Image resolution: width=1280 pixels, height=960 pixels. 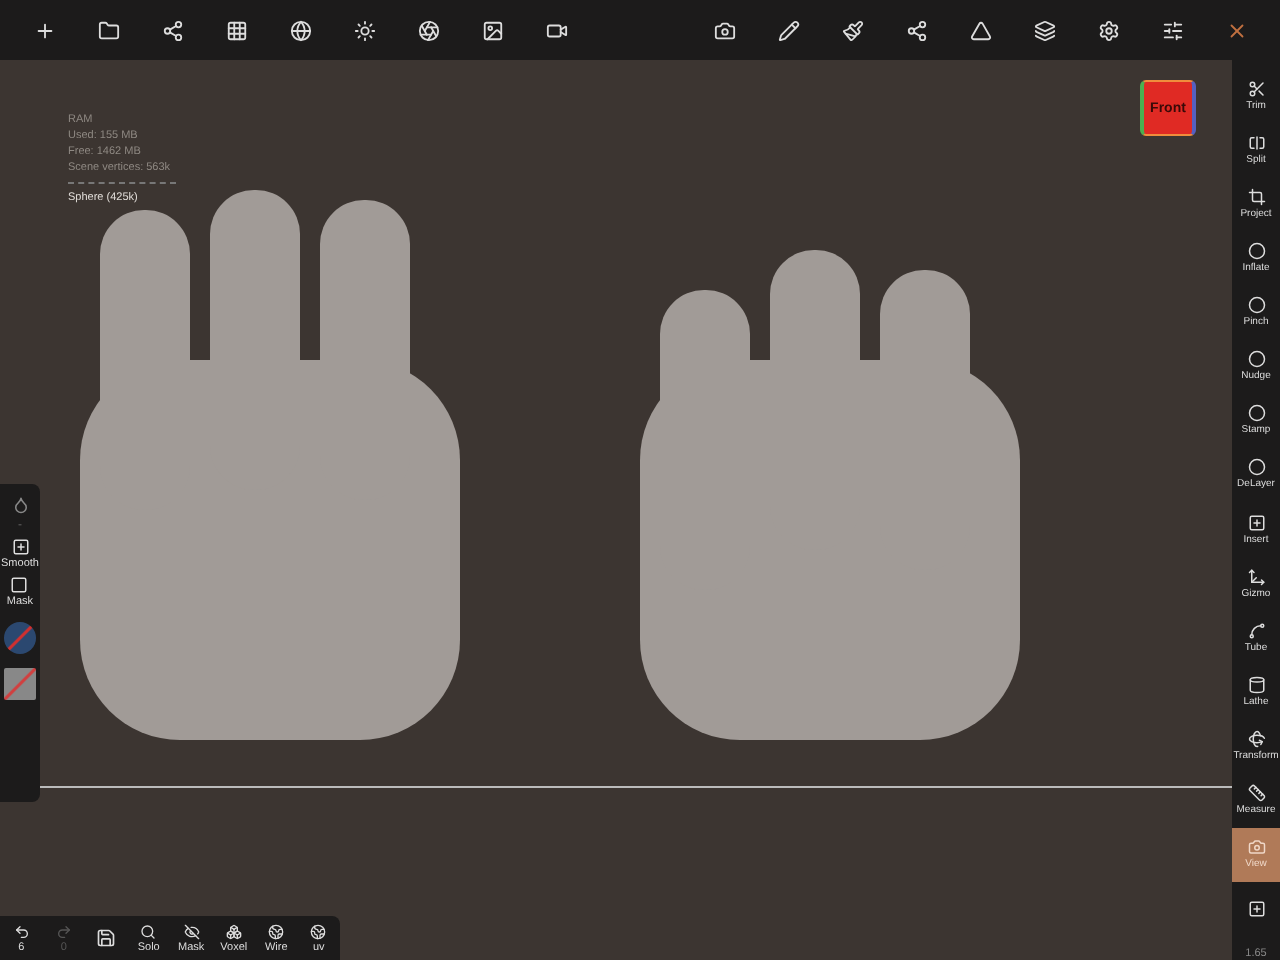 I want to click on search-icon, so click(x=148, y=931).